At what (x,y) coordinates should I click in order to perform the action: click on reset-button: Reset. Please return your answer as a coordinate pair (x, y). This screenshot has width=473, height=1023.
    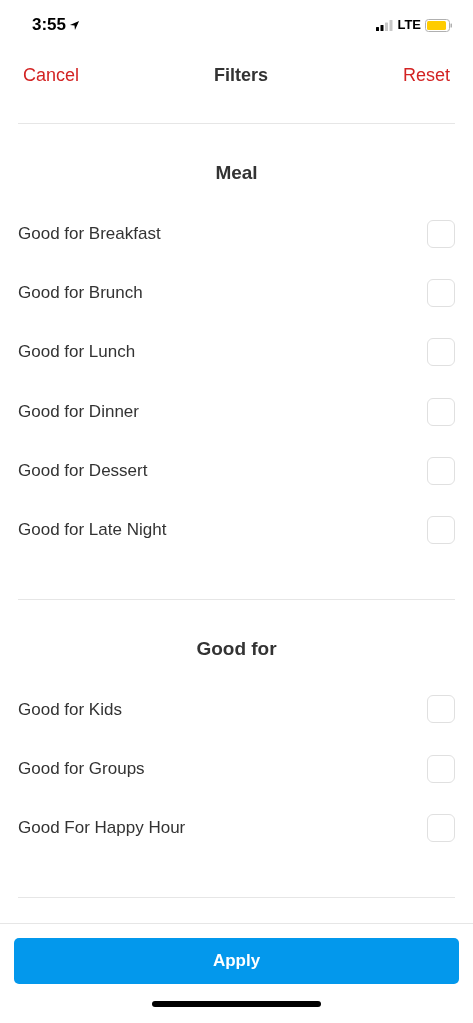
    Looking at the image, I should click on (426, 75).